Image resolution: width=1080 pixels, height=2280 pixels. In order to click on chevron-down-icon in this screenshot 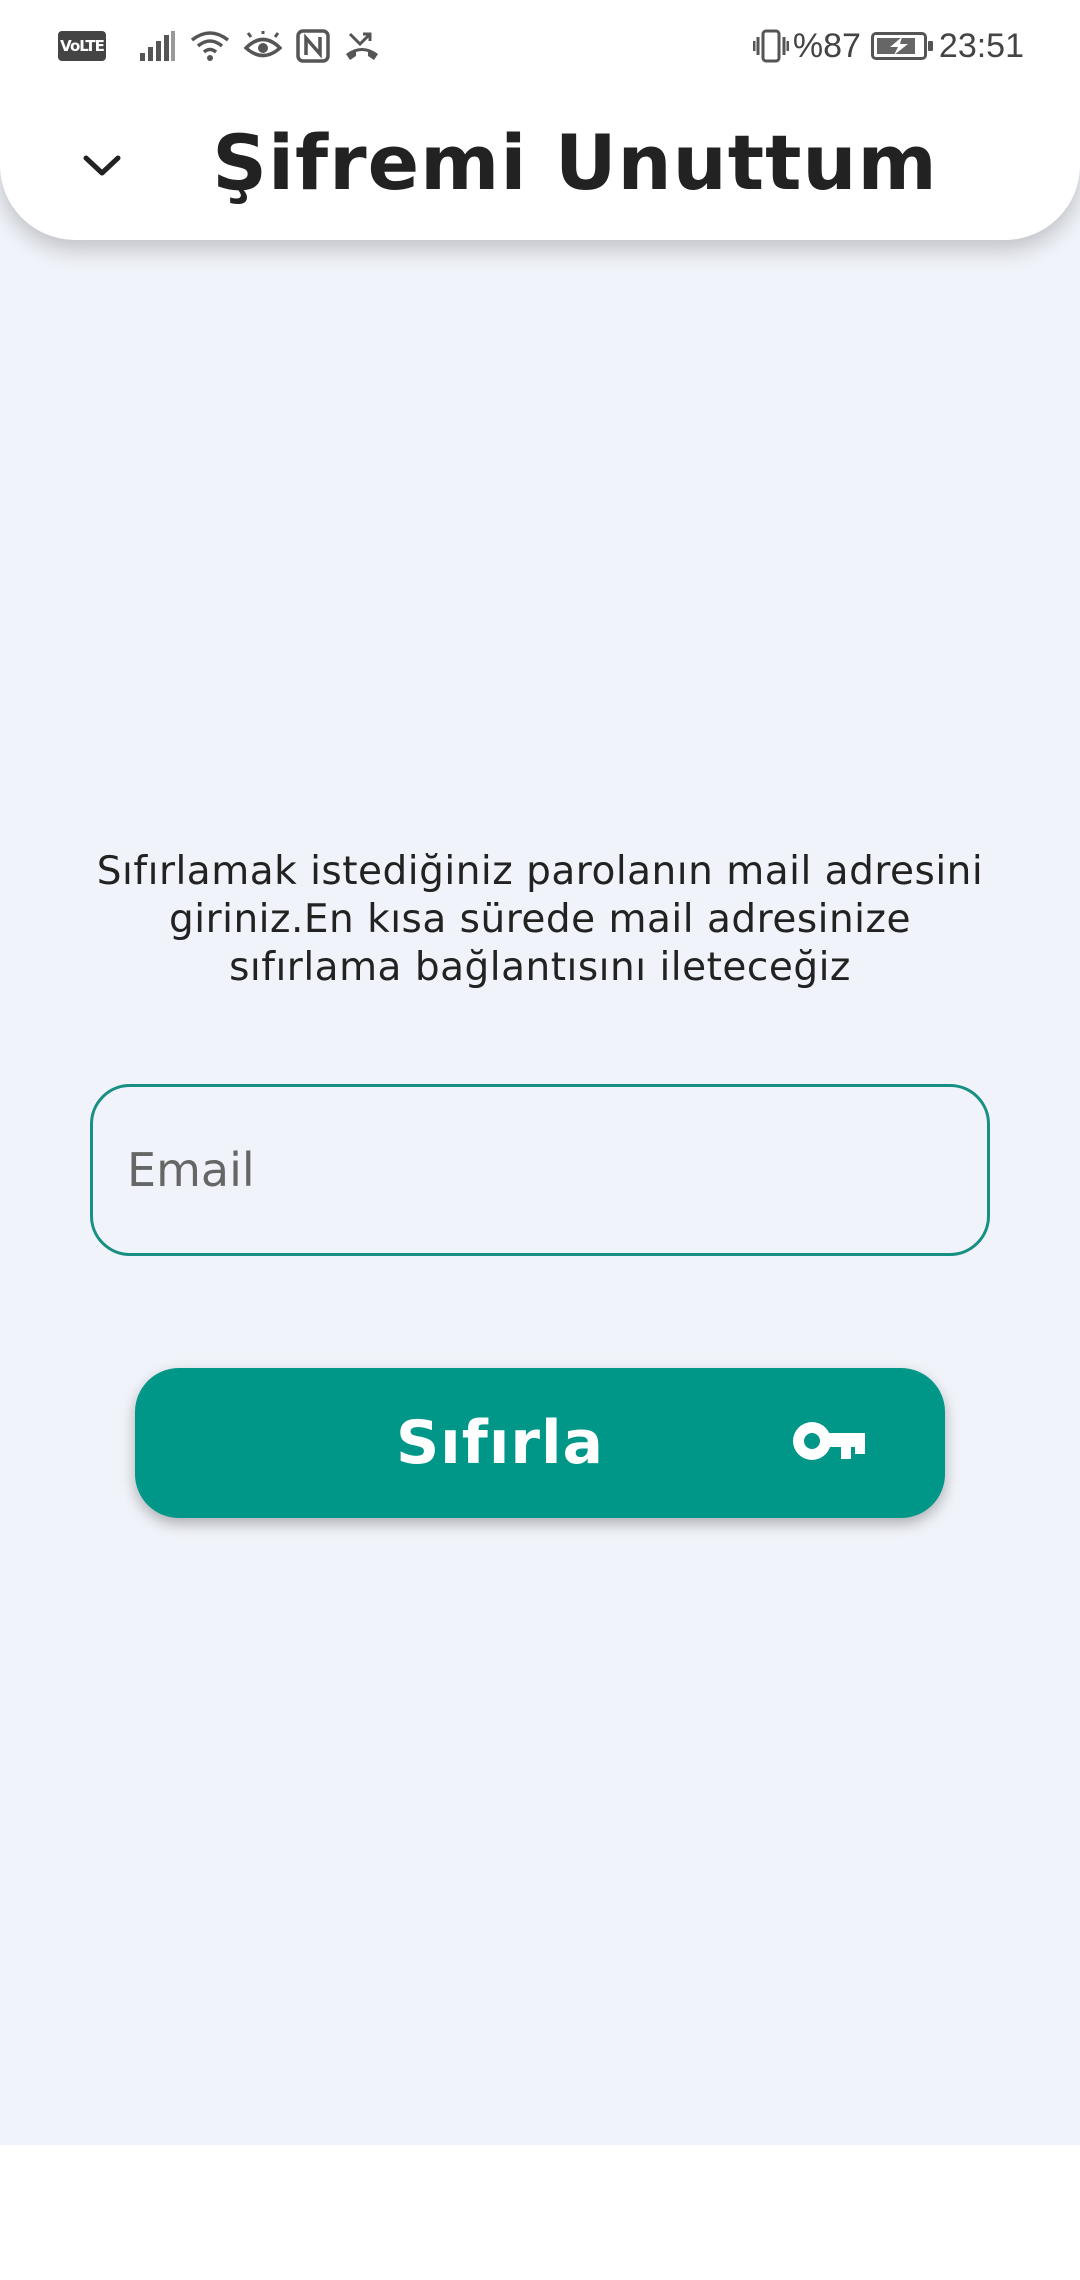, I will do `click(102, 168)`.